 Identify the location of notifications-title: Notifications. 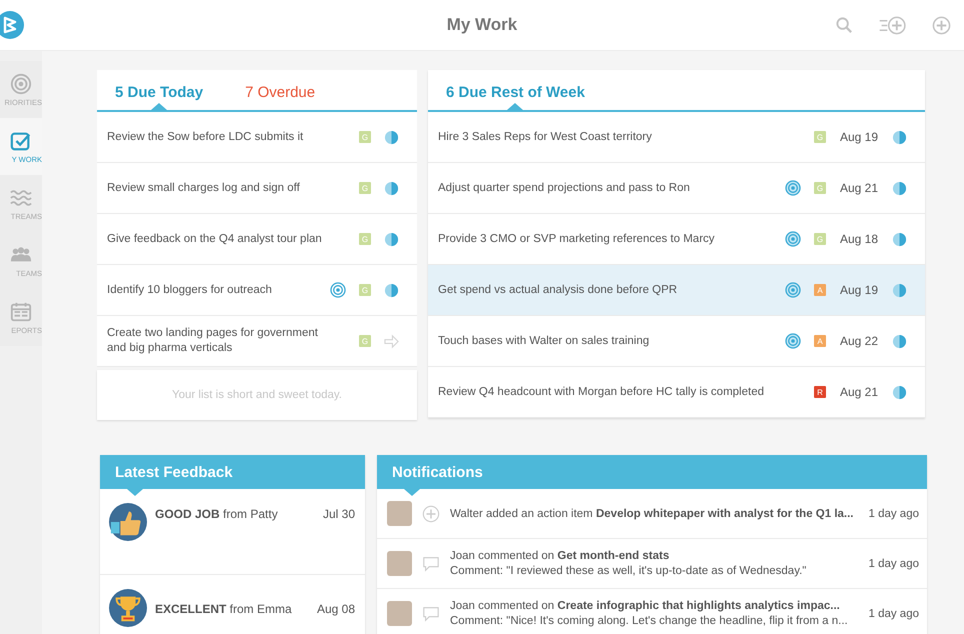
(437, 472).